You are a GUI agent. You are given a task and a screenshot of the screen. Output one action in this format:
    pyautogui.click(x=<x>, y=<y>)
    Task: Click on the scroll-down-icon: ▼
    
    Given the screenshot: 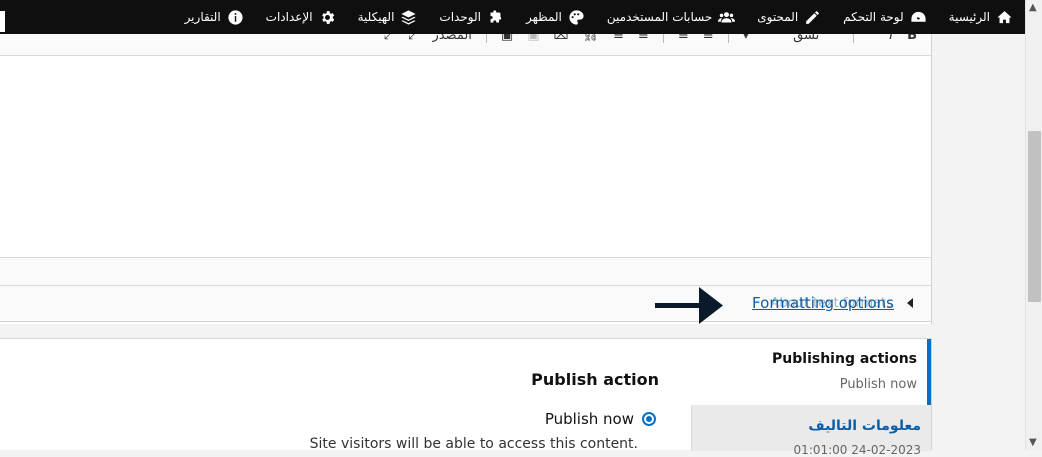 What is the action you would take?
    pyautogui.click(x=1033, y=442)
    